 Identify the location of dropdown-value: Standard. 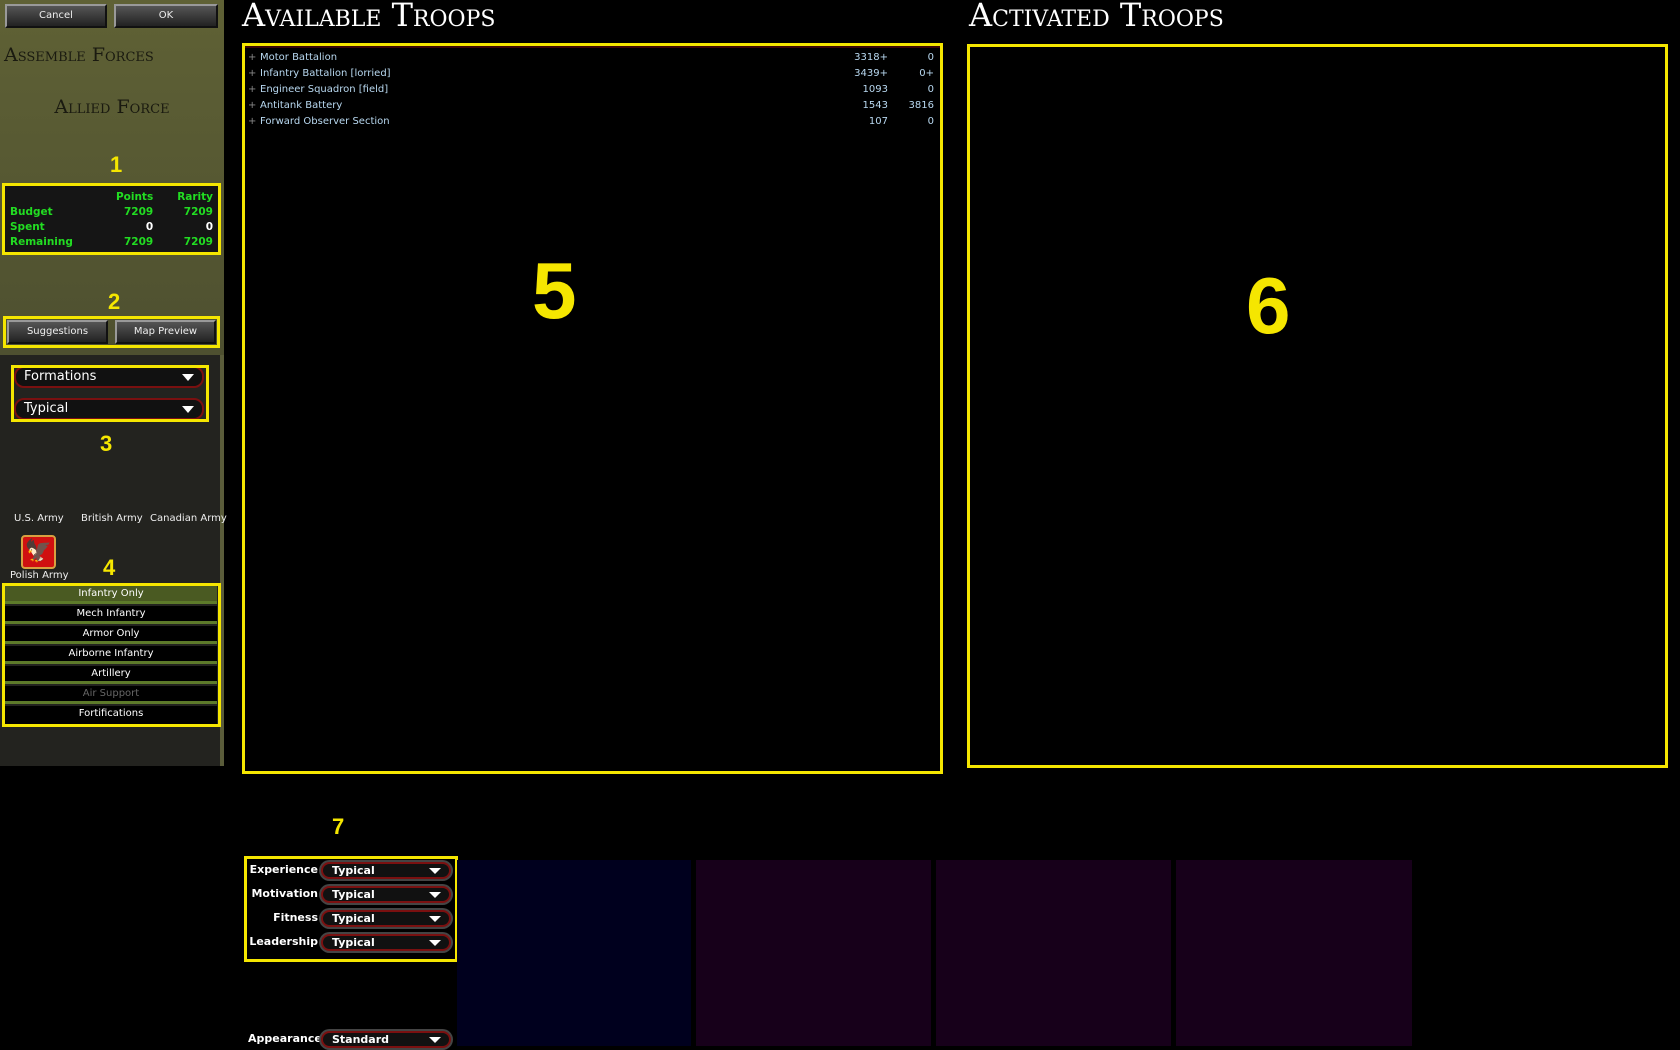
(361, 1039).